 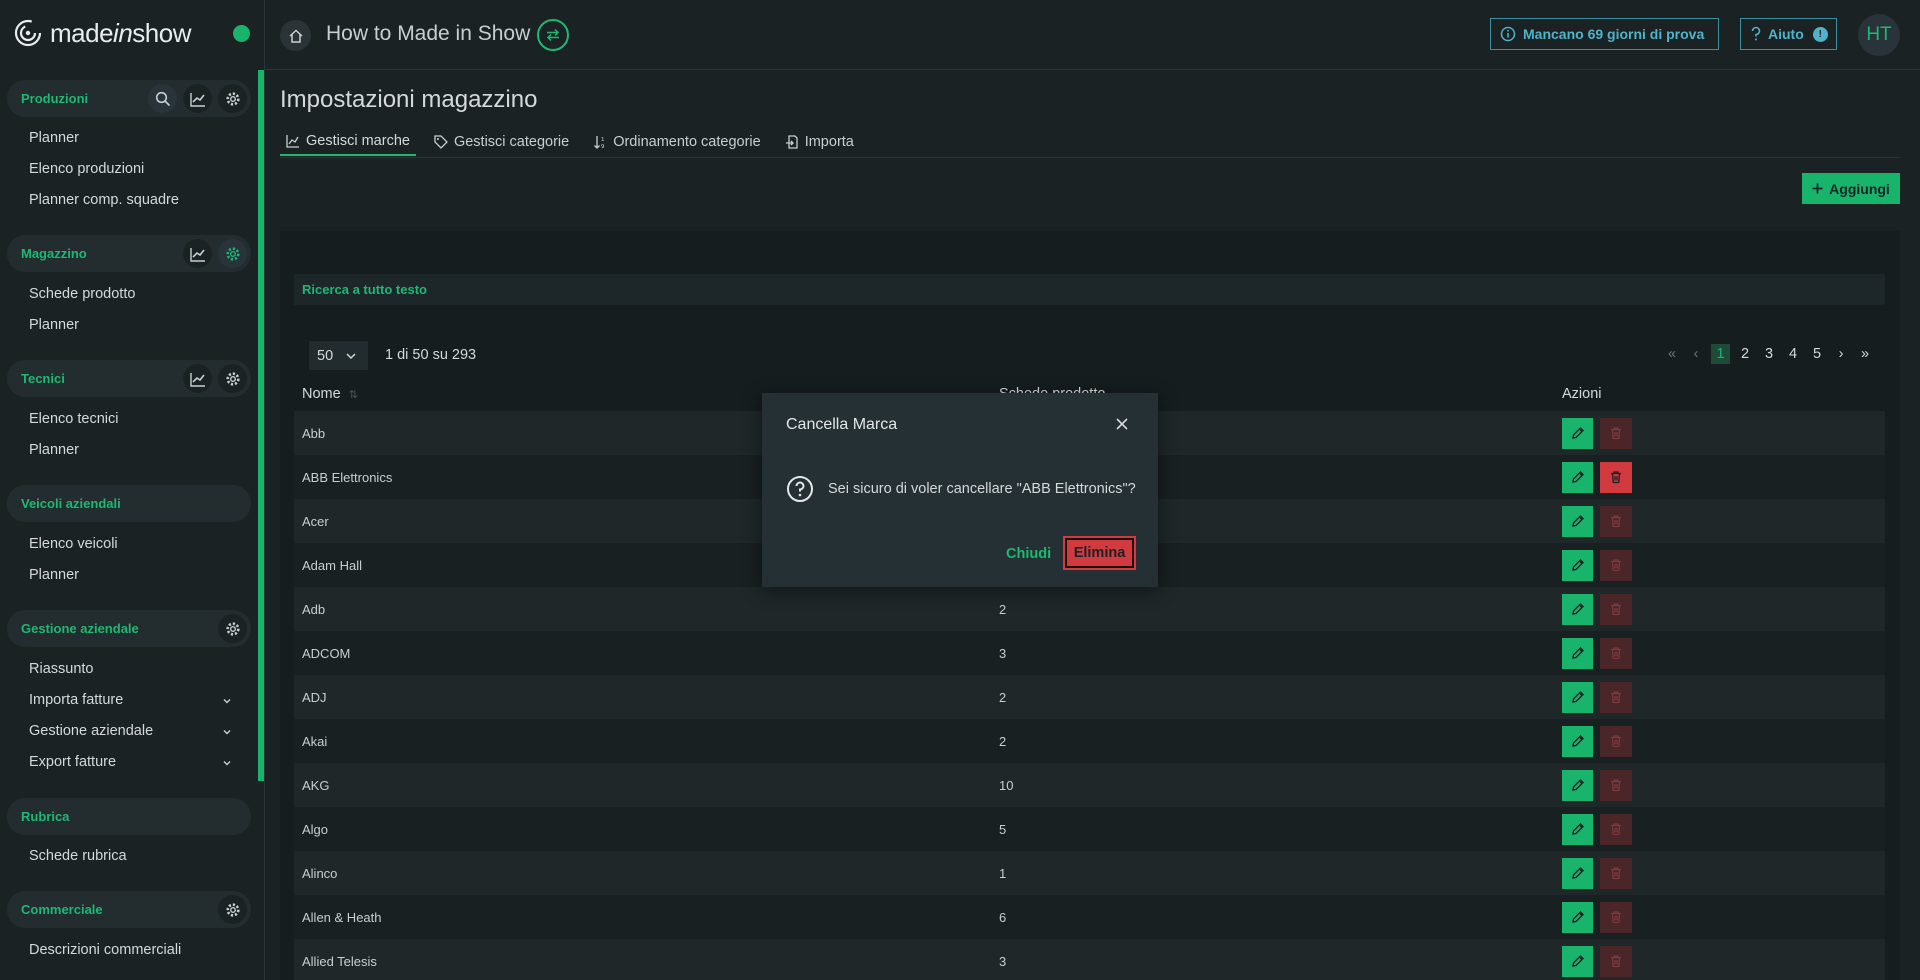 I want to click on brand-logo: madeinshow, so click(x=132, y=33).